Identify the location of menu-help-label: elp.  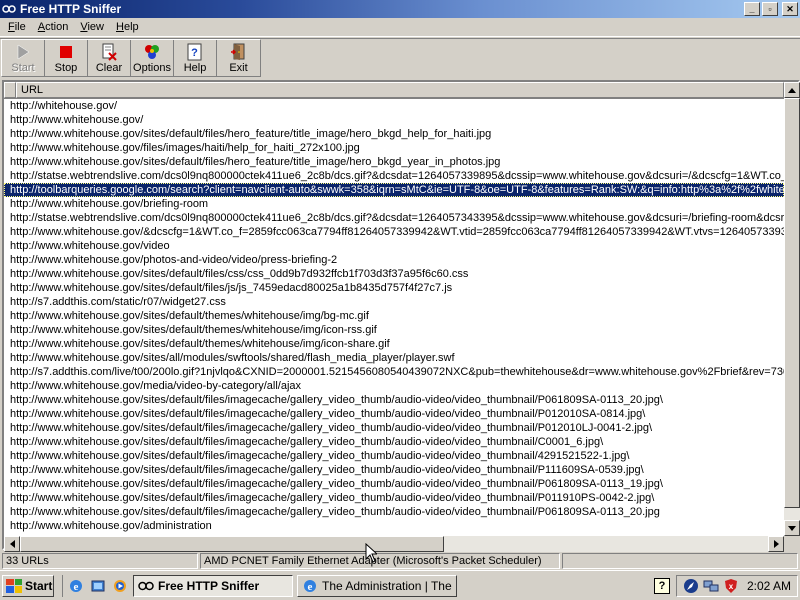
(131, 27).